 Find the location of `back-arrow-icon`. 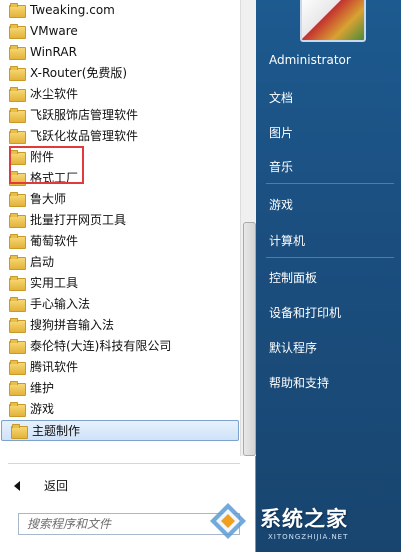

back-arrow-icon is located at coordinates (17, 486).